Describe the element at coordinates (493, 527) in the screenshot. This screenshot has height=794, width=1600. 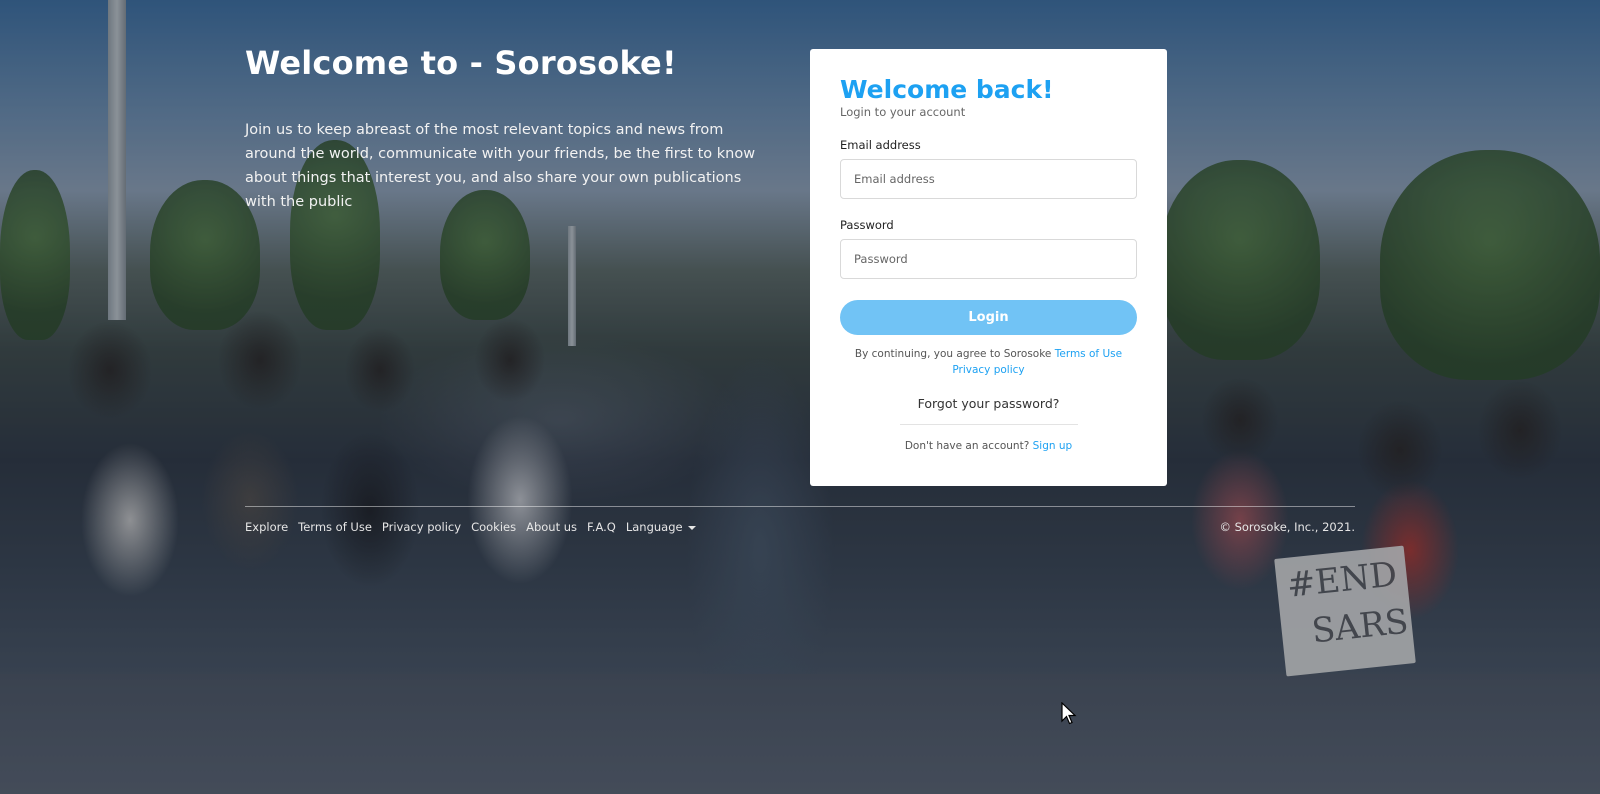
I see `footer-link-cookies: Cookies` at that location.